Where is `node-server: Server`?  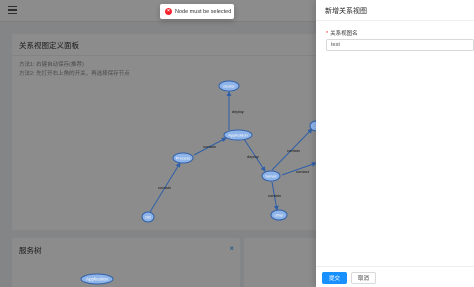
node-server: Server is located at coordinates (271, 176).